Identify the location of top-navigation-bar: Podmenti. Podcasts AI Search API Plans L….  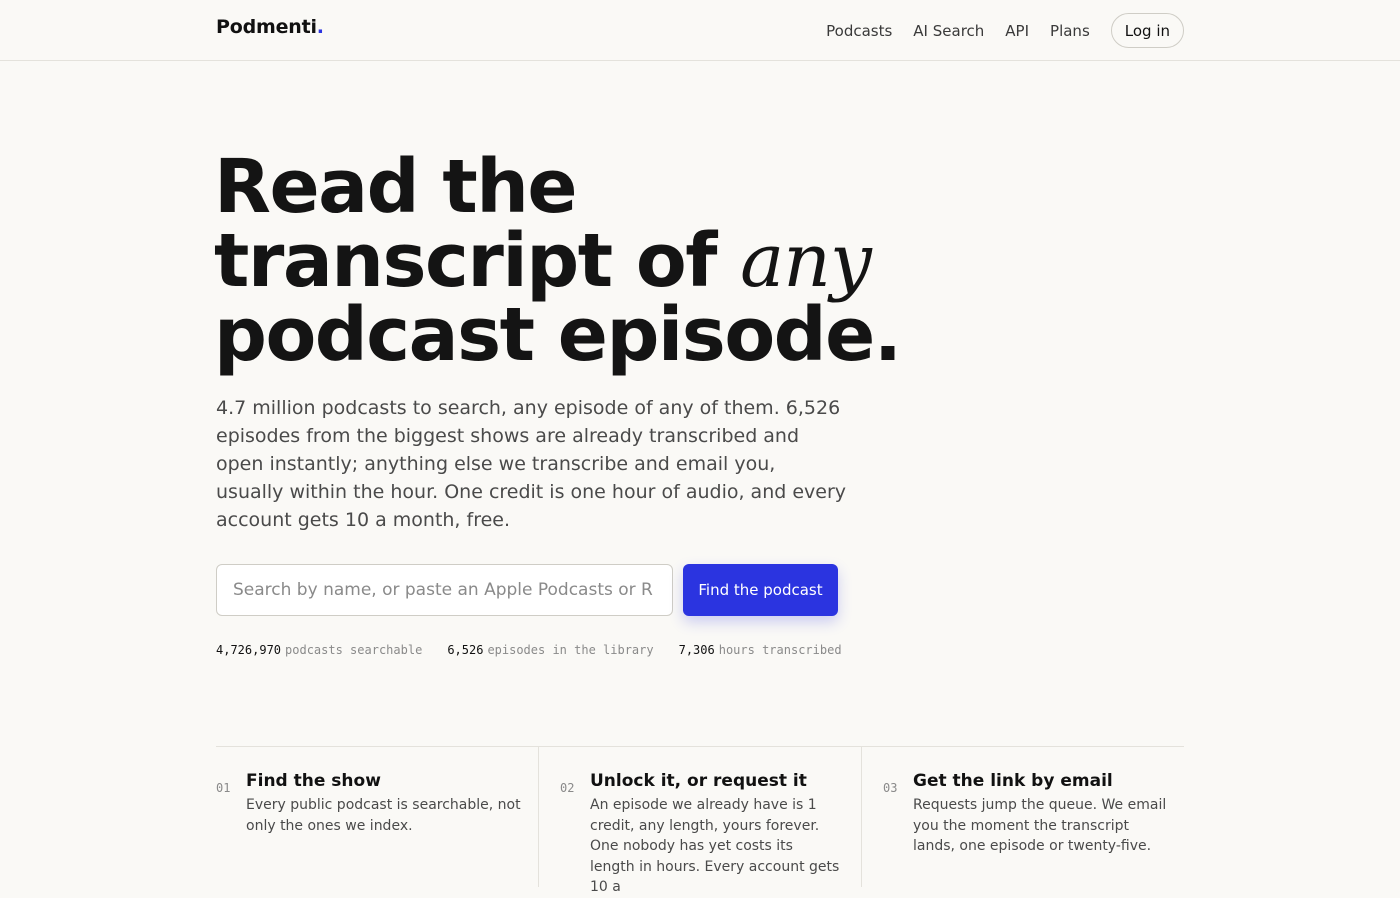
(700, 30).